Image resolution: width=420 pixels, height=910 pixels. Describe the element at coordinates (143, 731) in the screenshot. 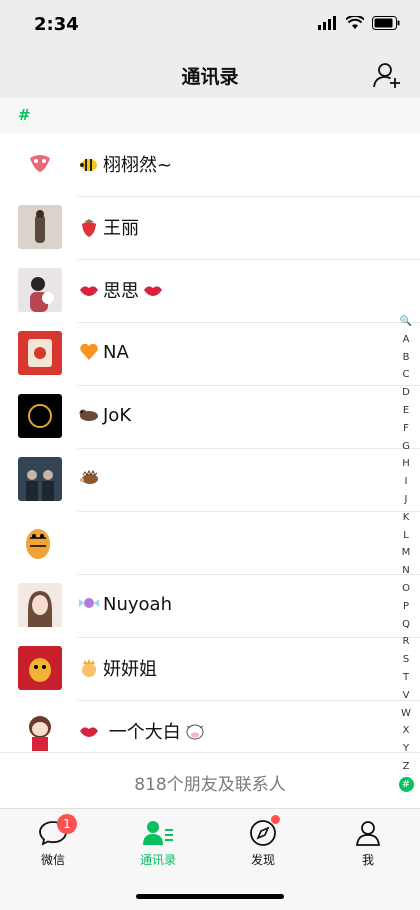

I see `contact-name: 一个大白` at that location.